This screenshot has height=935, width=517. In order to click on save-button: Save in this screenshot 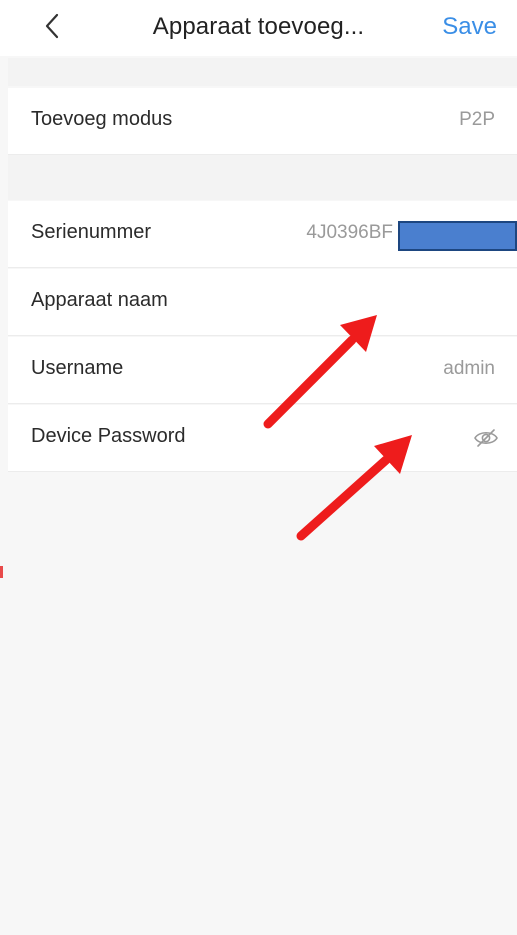, I will do `click(469, 27)`.